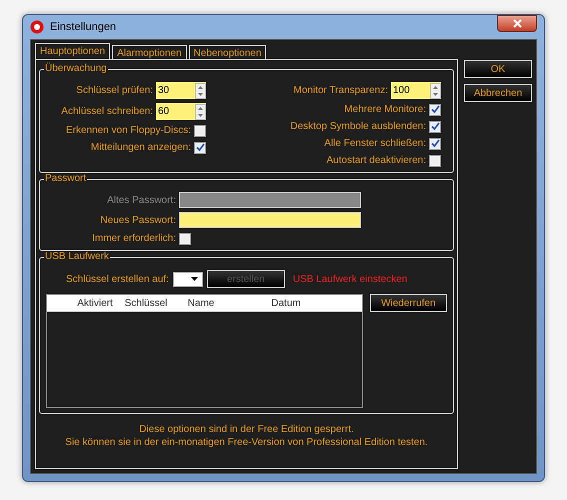 The width and height of the screenshot is (567, 500). I want to click on number-spinner: 100, so click(416, 90).